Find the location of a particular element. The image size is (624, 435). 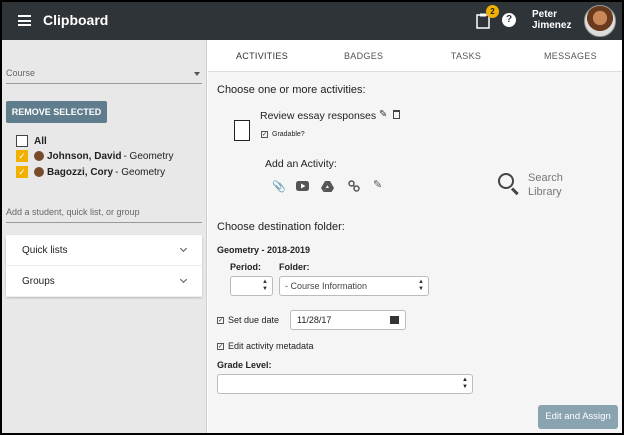

folder-label: Folder: is located at coordinates (294, 267).